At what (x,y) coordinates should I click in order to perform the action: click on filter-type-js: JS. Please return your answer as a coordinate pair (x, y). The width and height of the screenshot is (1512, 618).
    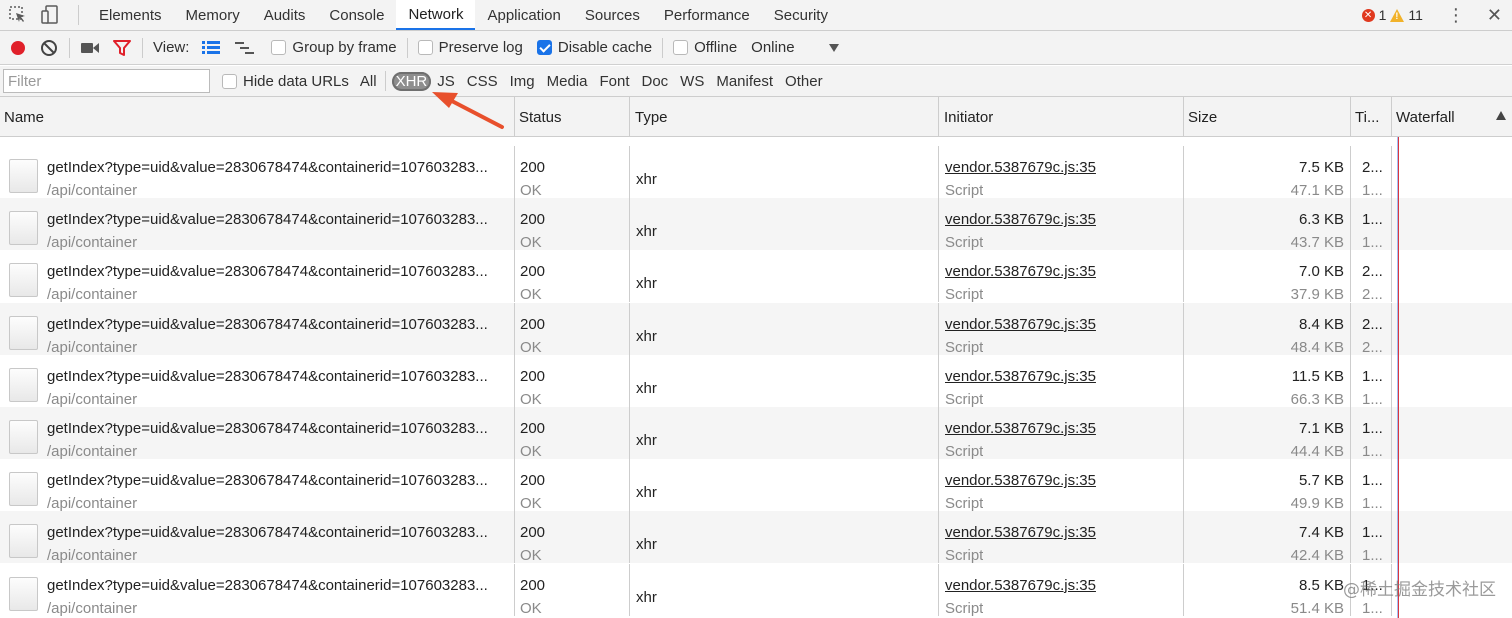
    Looking at the image, I should click on (446, 81).